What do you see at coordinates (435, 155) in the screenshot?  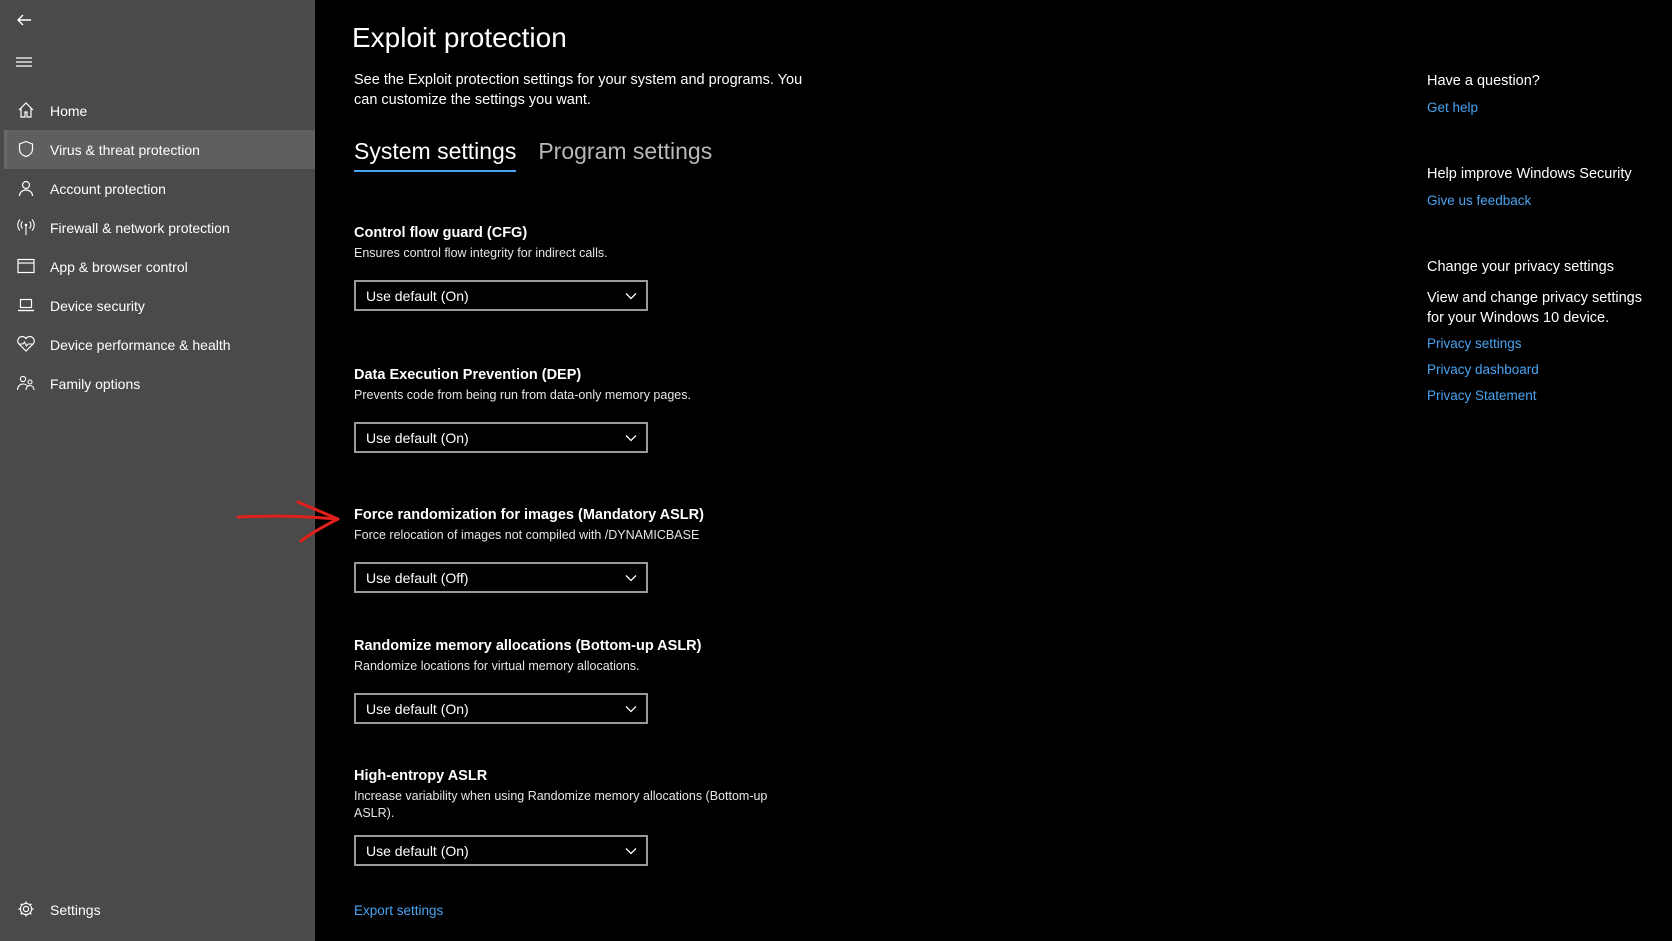 I see `tab-system-settings: System settings` at bounding box center [435, 155].